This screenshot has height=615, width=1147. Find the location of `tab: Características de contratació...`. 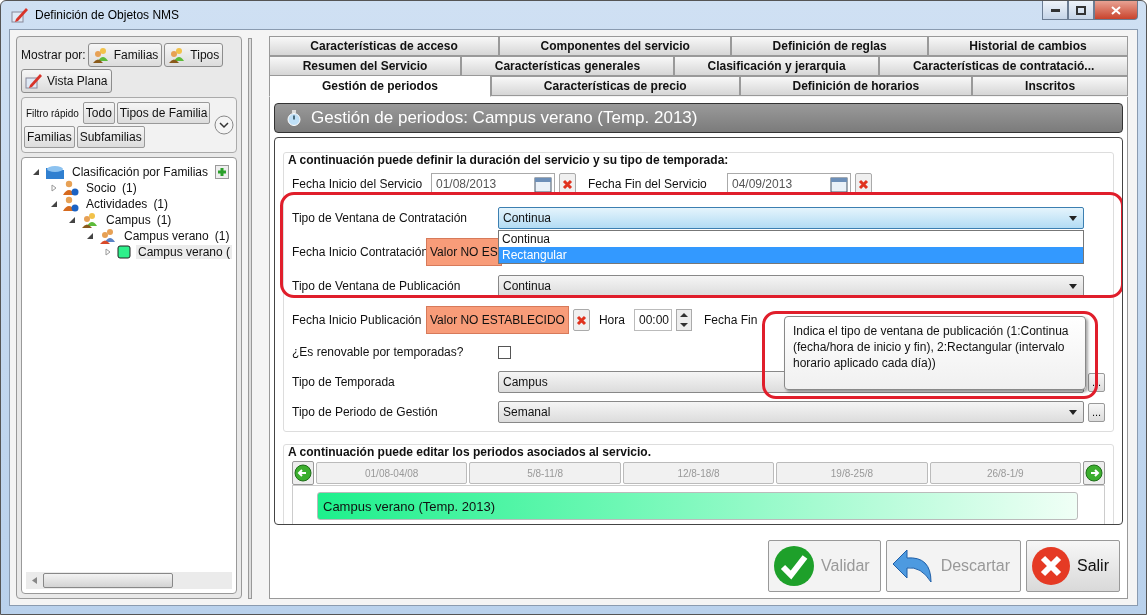

tab: Características de contratació... is located at coordinates (1003, 66).